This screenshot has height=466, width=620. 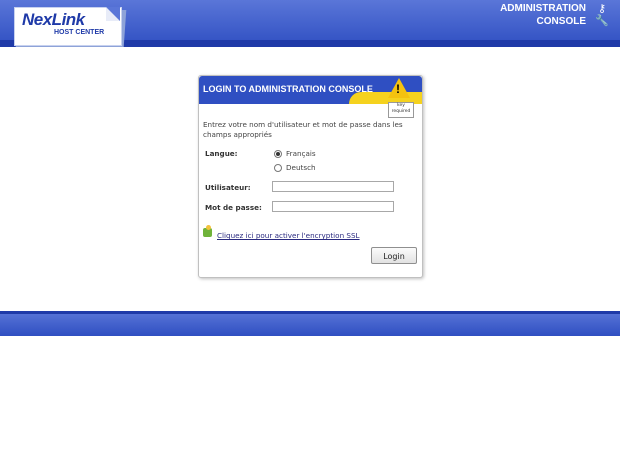 I want to click on radio-francais-label: Français, so click(x=301, y=153).